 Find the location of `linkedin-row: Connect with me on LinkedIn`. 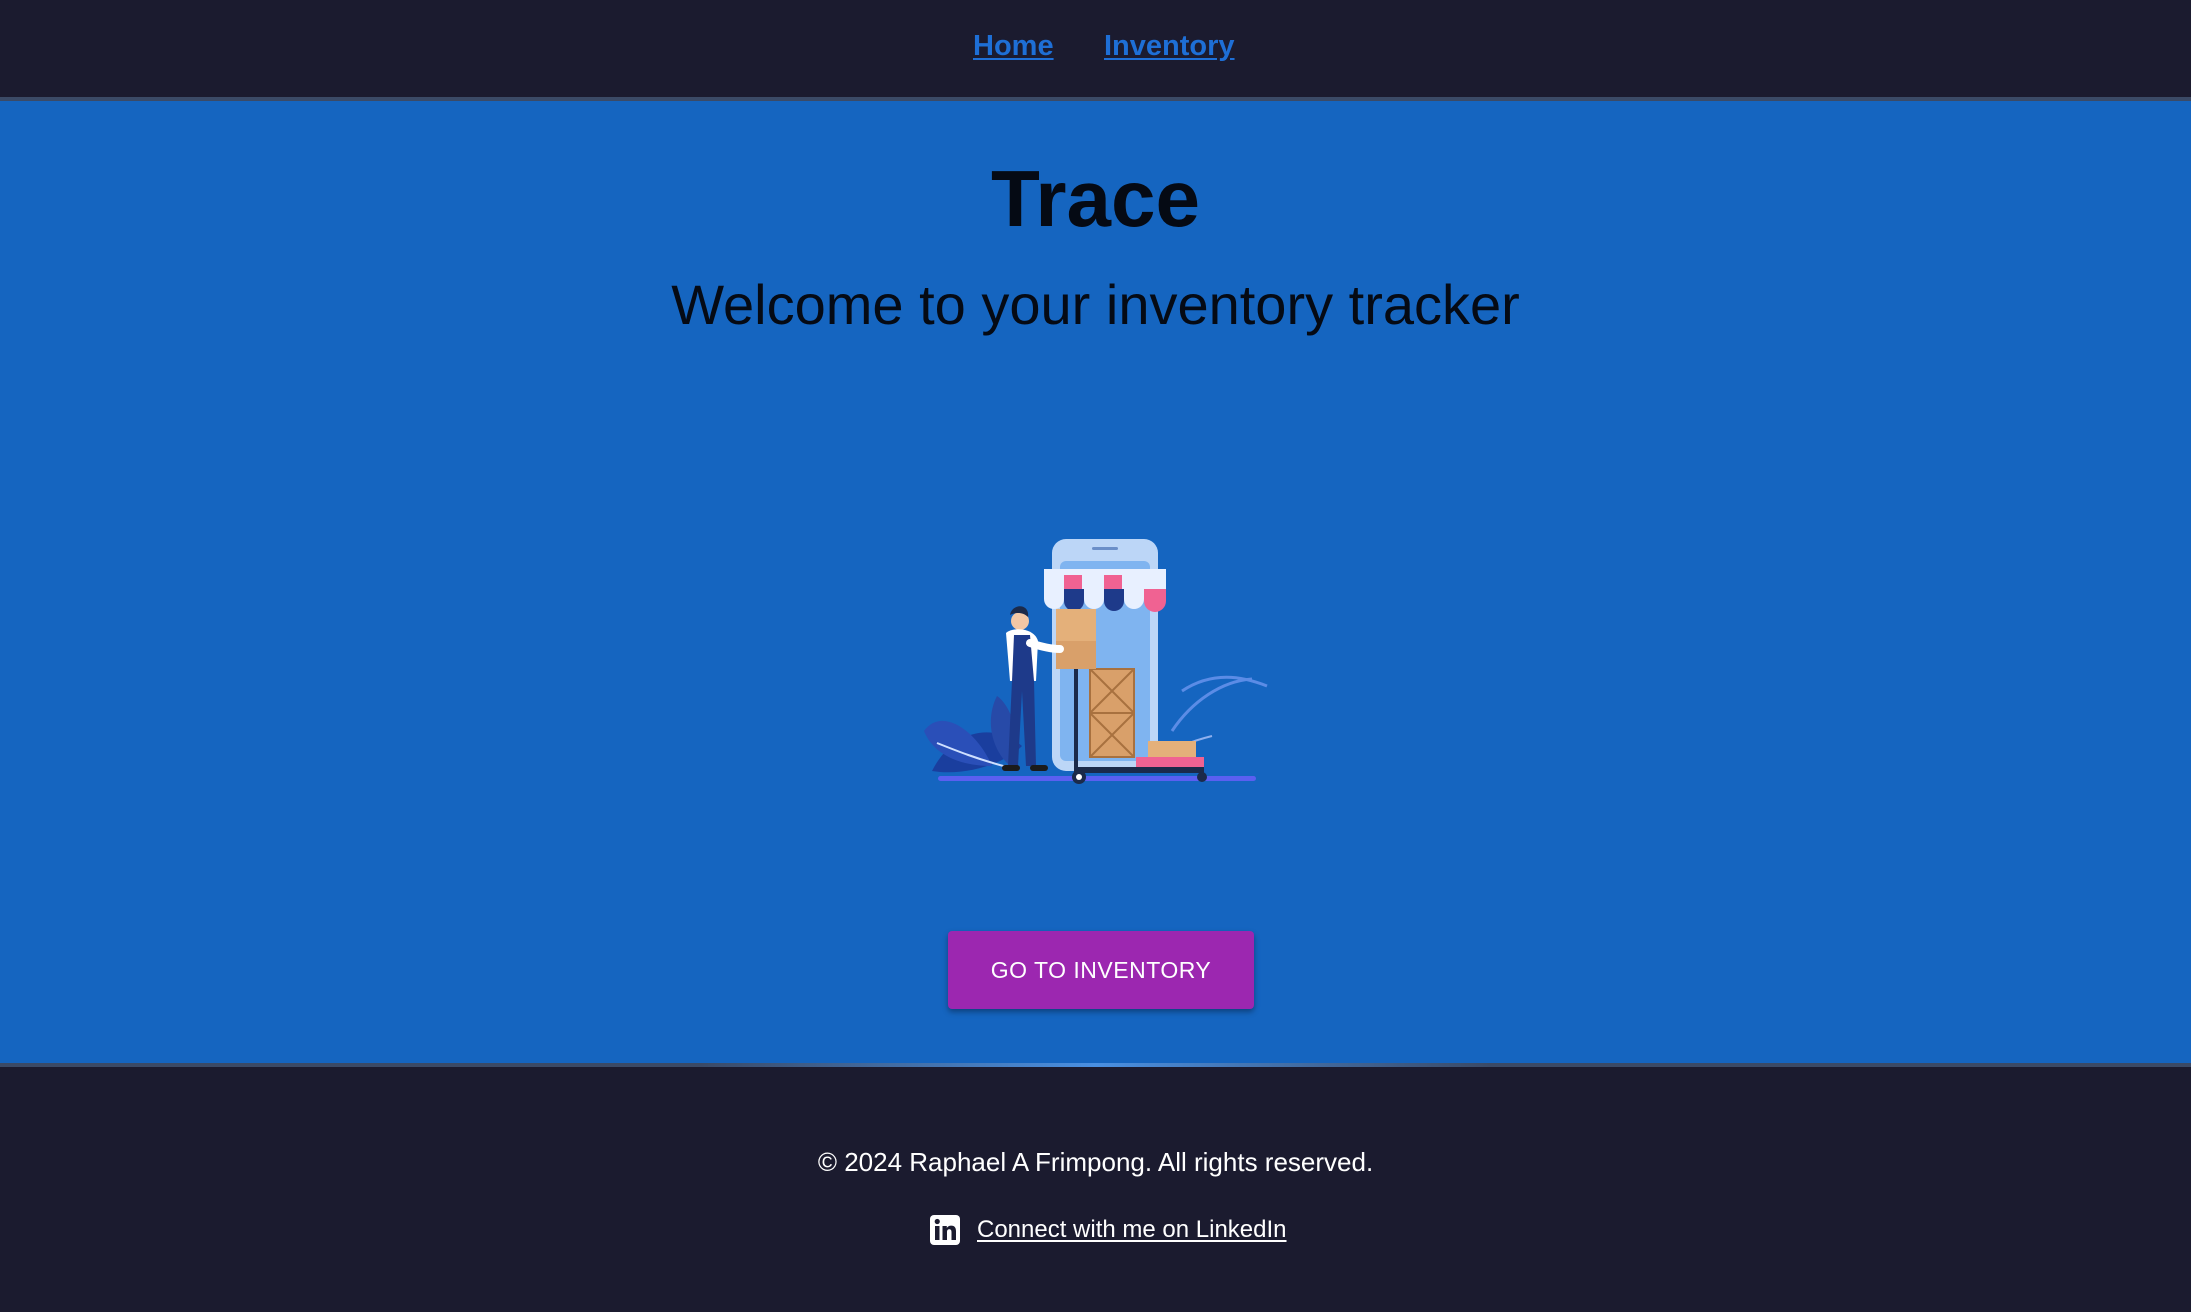

linkedin-row: Connect with me on LinkedIn is located at coordinates (1108, 1230).